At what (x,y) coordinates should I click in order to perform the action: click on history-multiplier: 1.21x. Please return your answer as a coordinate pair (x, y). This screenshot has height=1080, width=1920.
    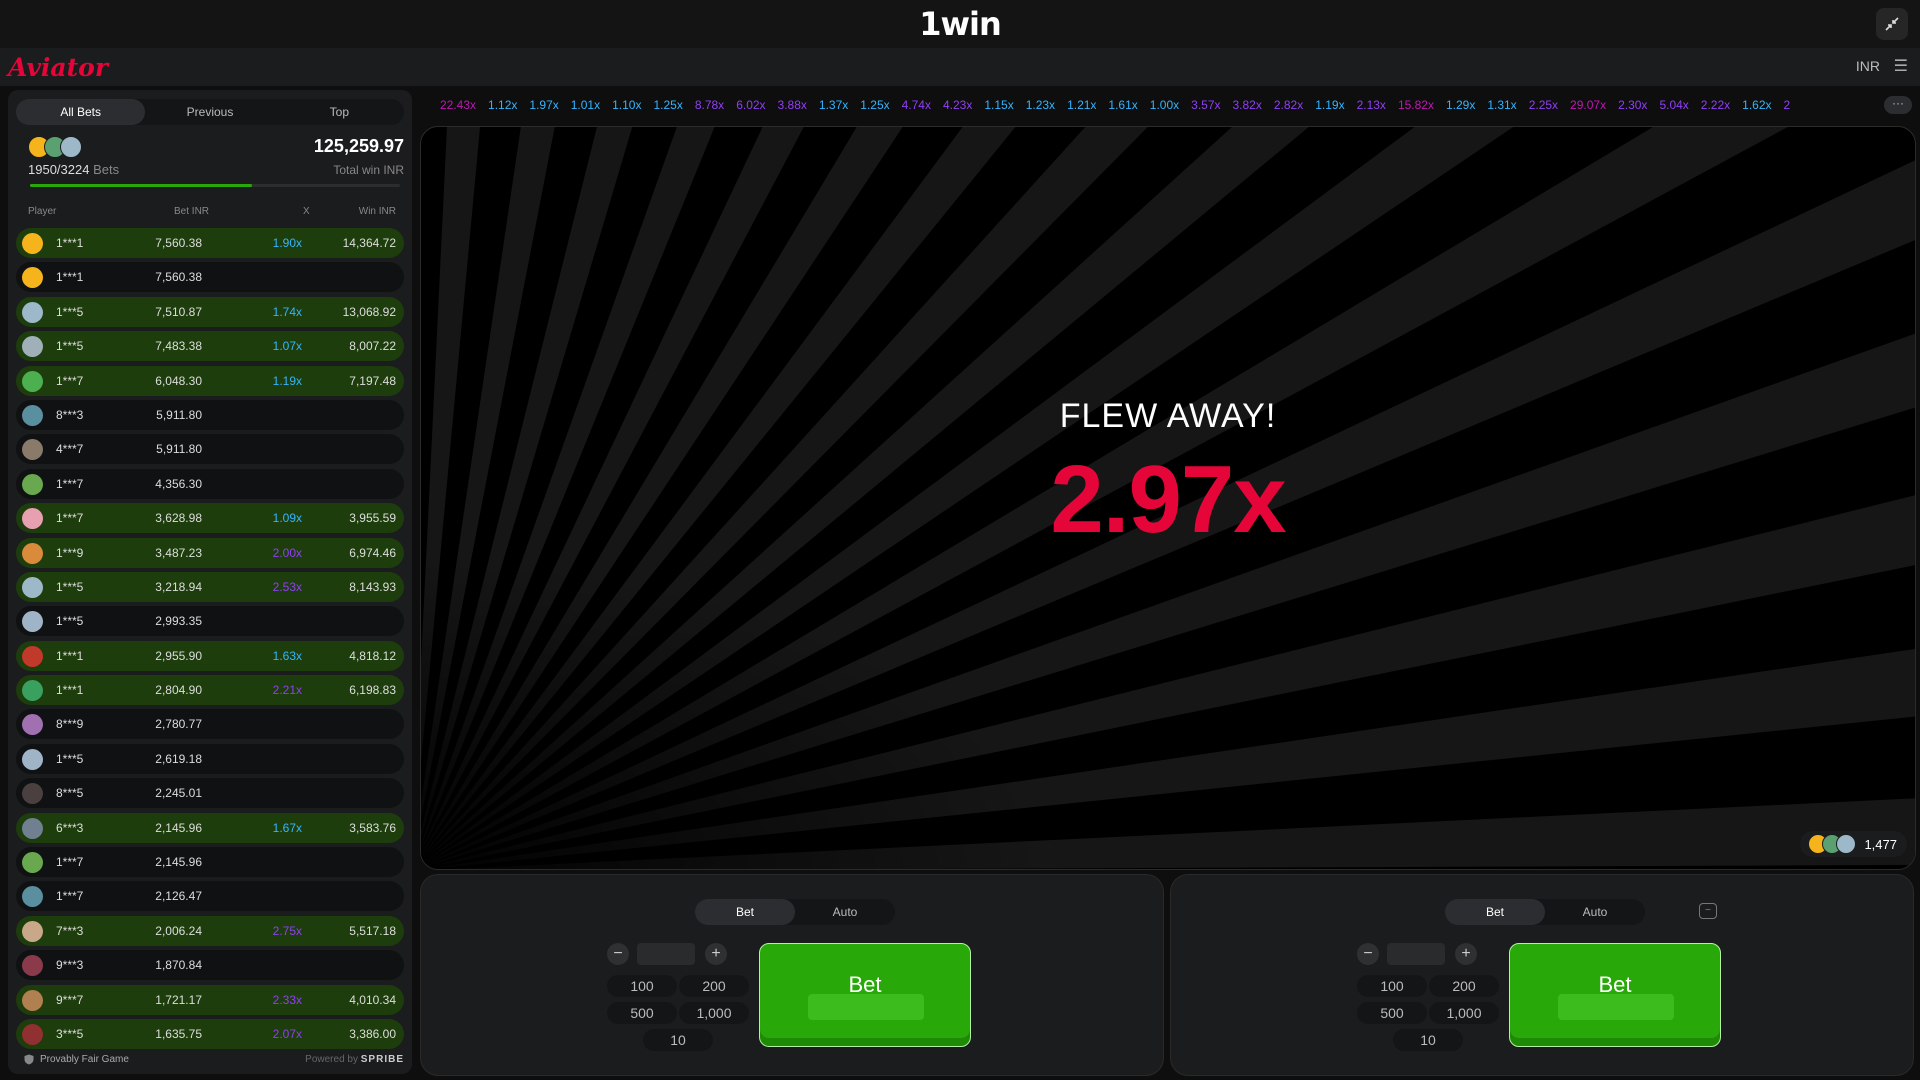
    Looking at the image, I should click on (1081, 105).